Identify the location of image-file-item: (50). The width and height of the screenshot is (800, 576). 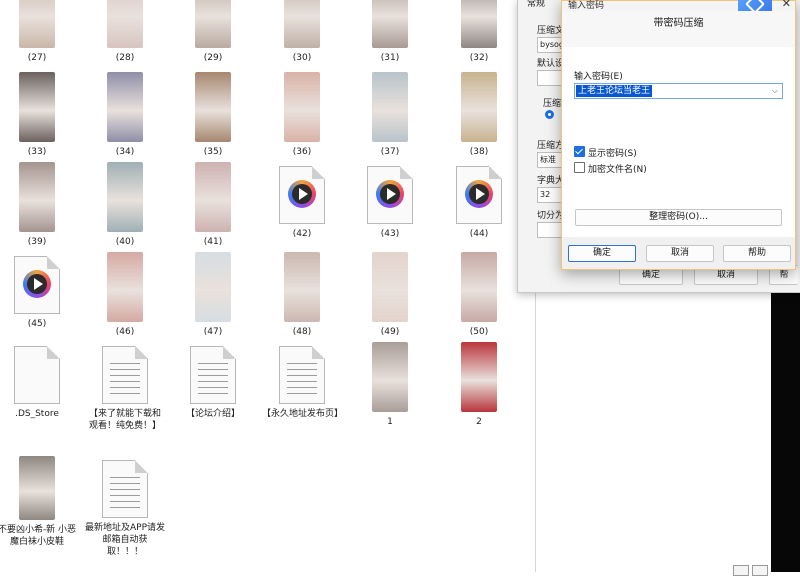
(479, 295).